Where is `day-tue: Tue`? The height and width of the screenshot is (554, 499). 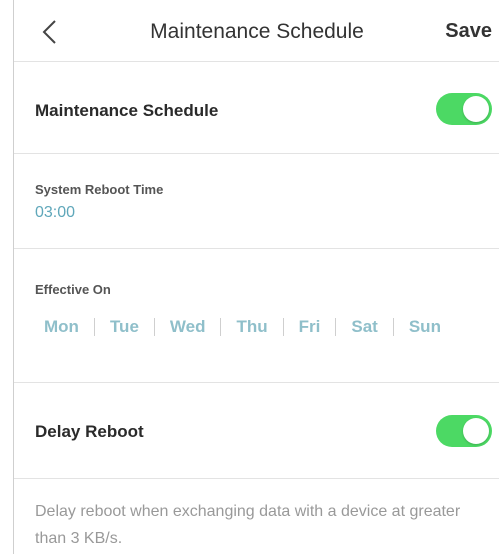
day-tue: Tue is located at coordinates (124, 327).